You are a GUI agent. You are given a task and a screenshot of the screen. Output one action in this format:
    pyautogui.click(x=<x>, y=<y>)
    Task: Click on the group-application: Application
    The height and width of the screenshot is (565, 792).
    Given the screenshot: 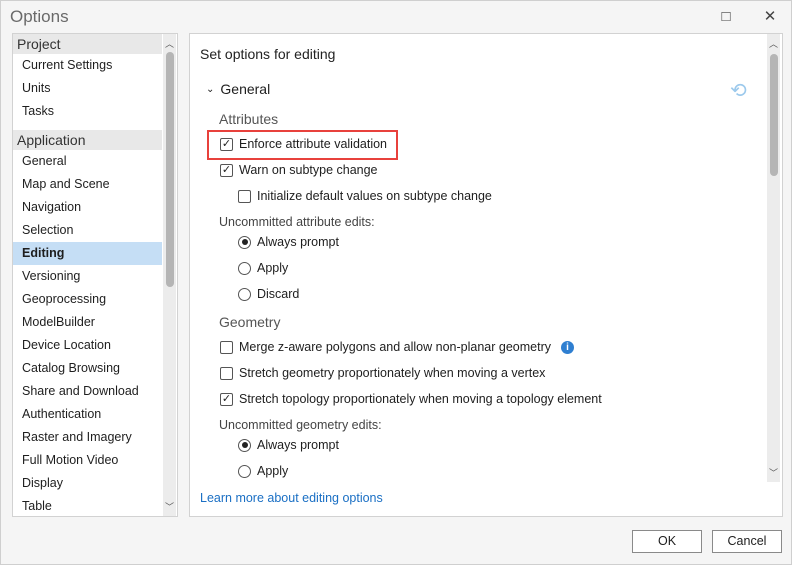 What is the action you would take?
    pyautogui.click(x=87, y=140)
    